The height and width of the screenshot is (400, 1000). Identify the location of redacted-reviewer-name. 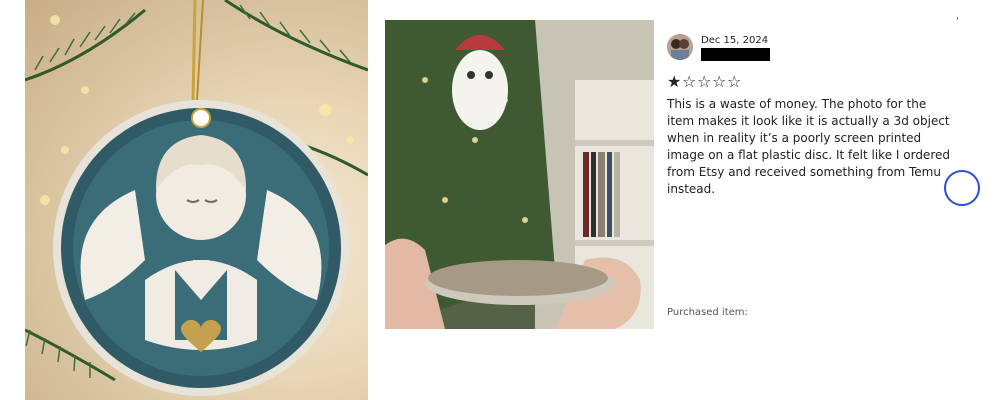
(735, 54).